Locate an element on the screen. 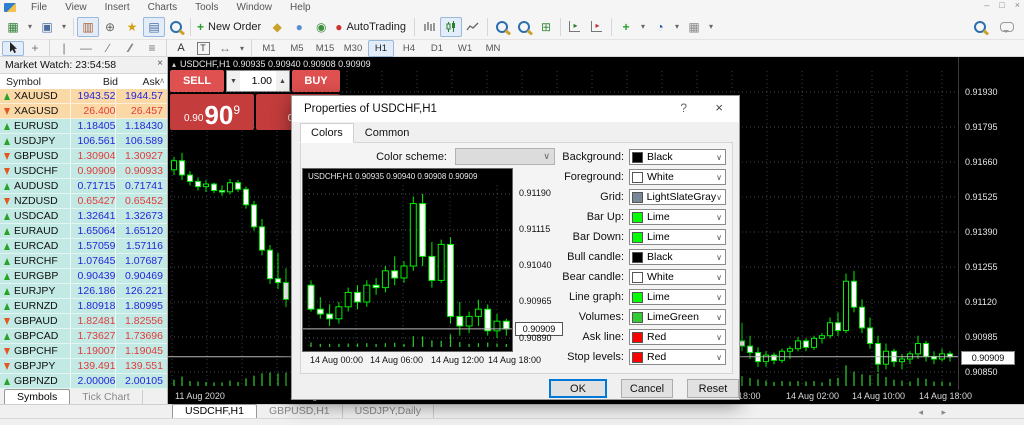 This screenshot has height=425, width=1024. color-select-background: Black ∨ is located at coordinates (677, 157).